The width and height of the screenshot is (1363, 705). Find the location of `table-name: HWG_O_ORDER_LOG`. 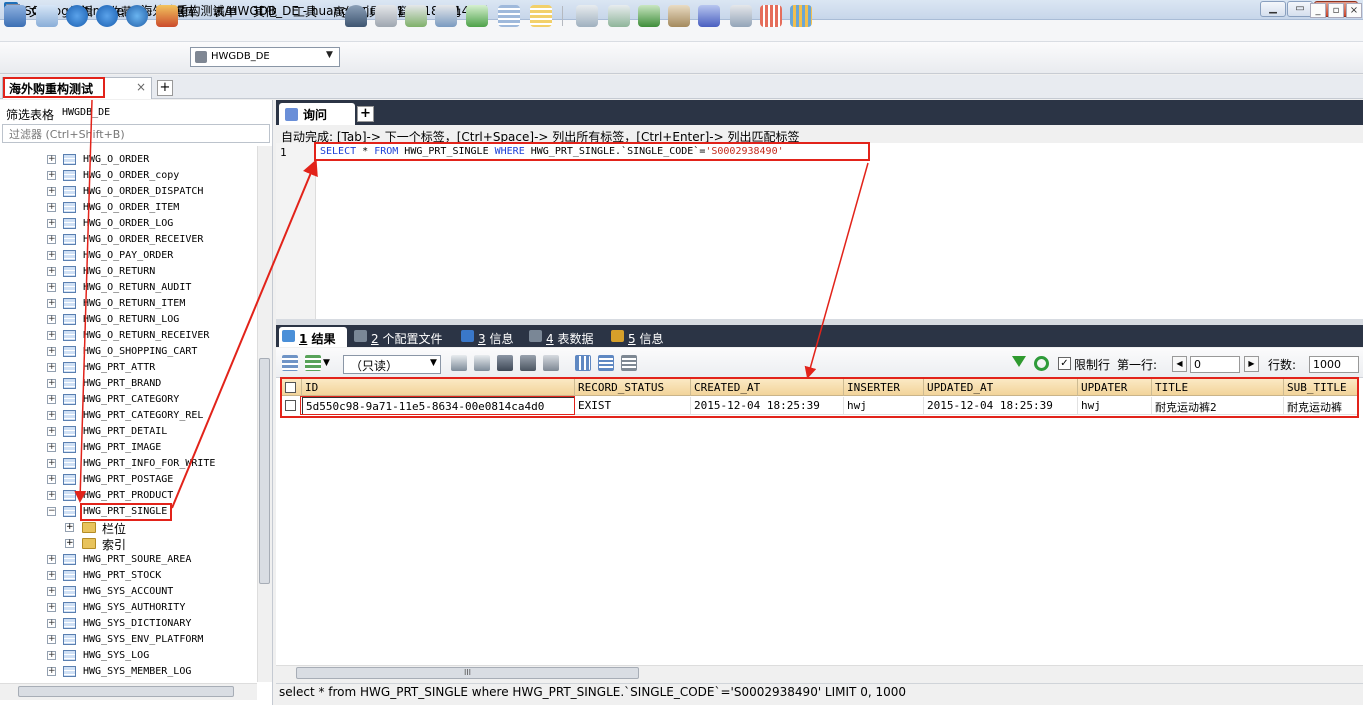

table-name: HWG_O_ORDER_LOG is located at coordinates (128, 223).